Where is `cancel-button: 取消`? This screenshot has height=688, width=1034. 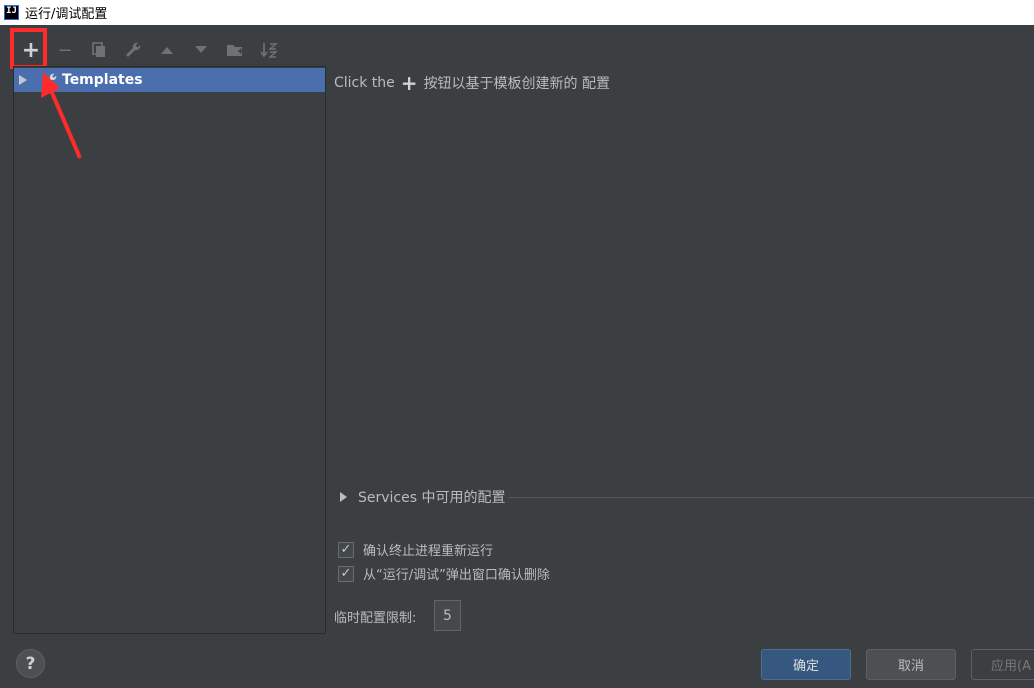
cancel-button: 取消 is located at coordinates (911, 664).